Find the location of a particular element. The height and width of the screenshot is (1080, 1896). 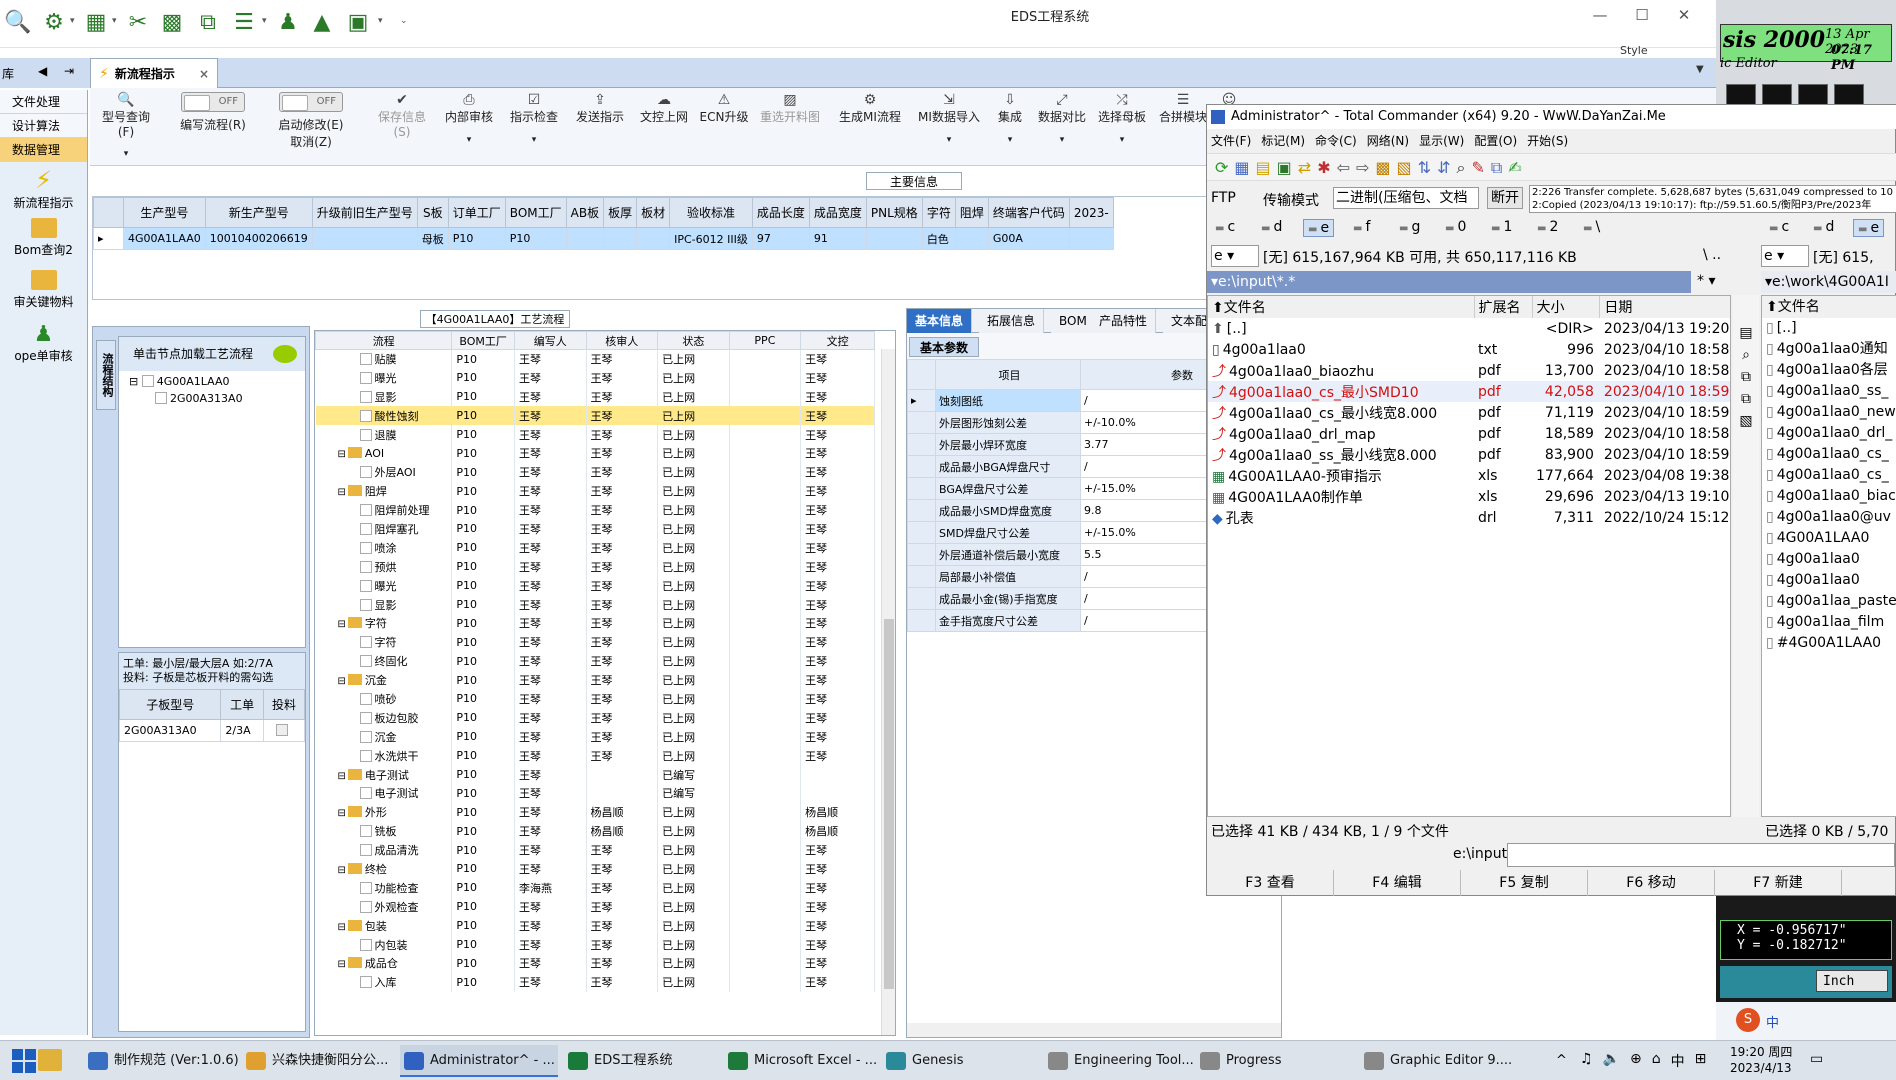

taskbar-item: Genesis is located at coordinates (960, 1061).